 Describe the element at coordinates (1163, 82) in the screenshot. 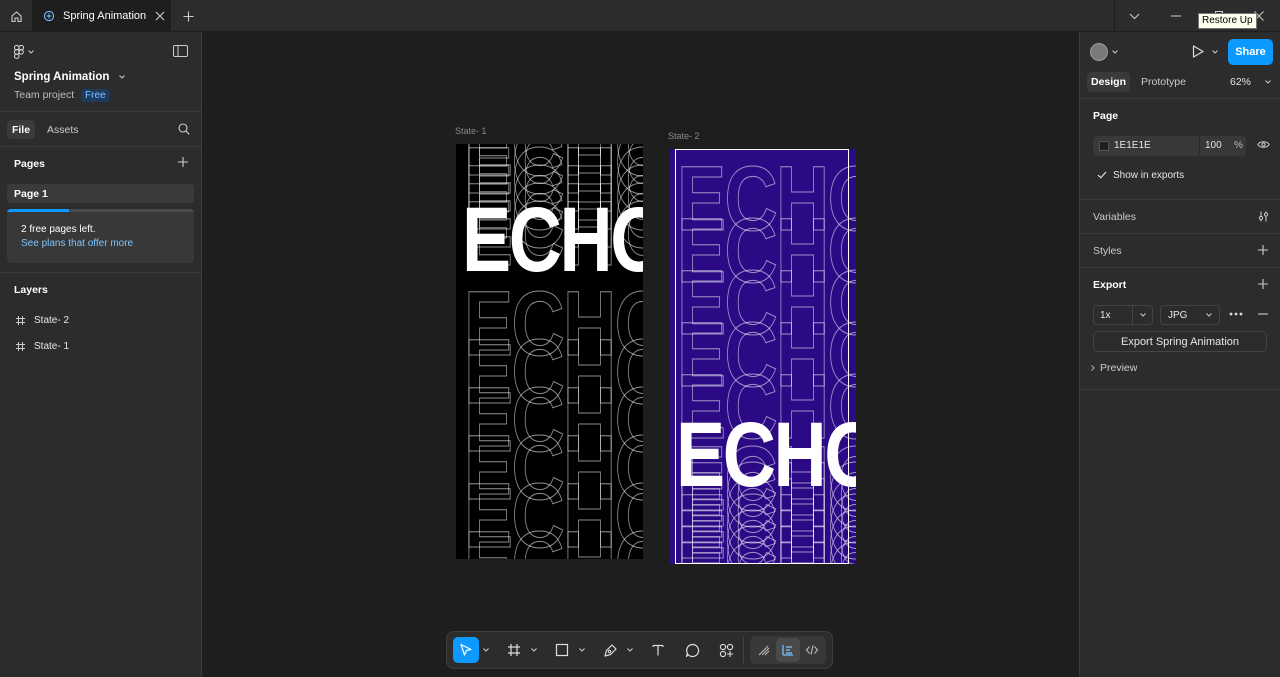

I see `tab-prototype: Prototype` at that location.